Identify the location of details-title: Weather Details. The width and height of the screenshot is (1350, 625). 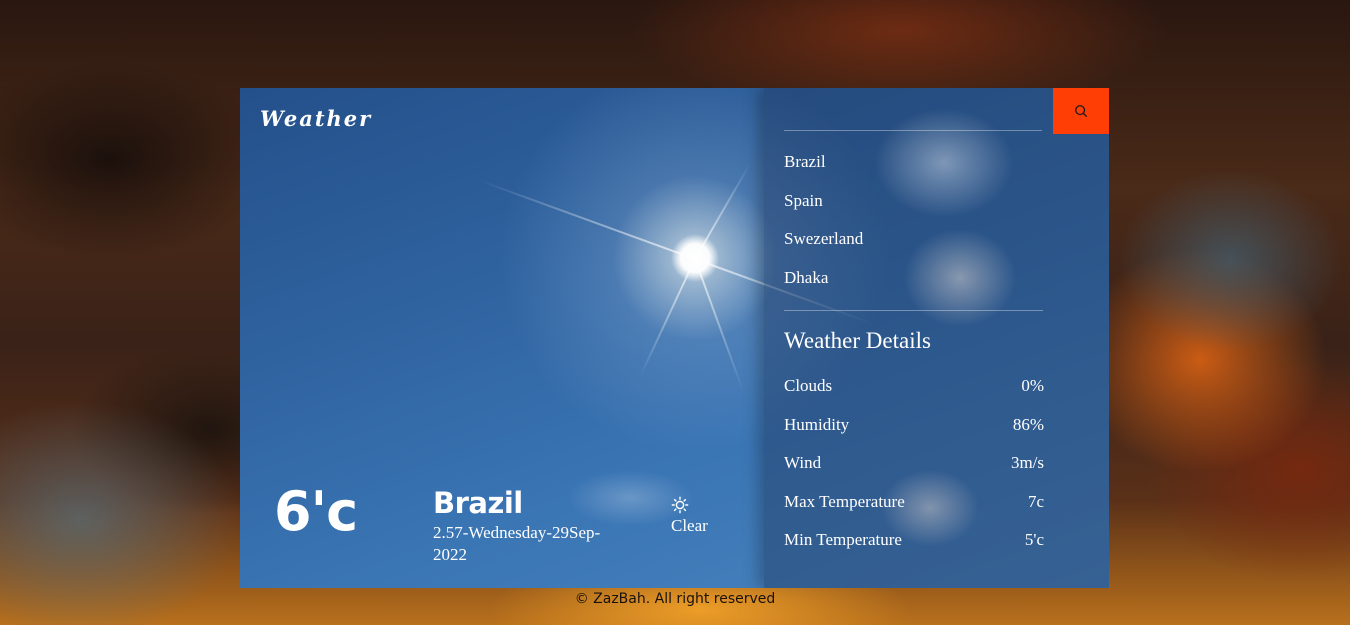
(857, 340).